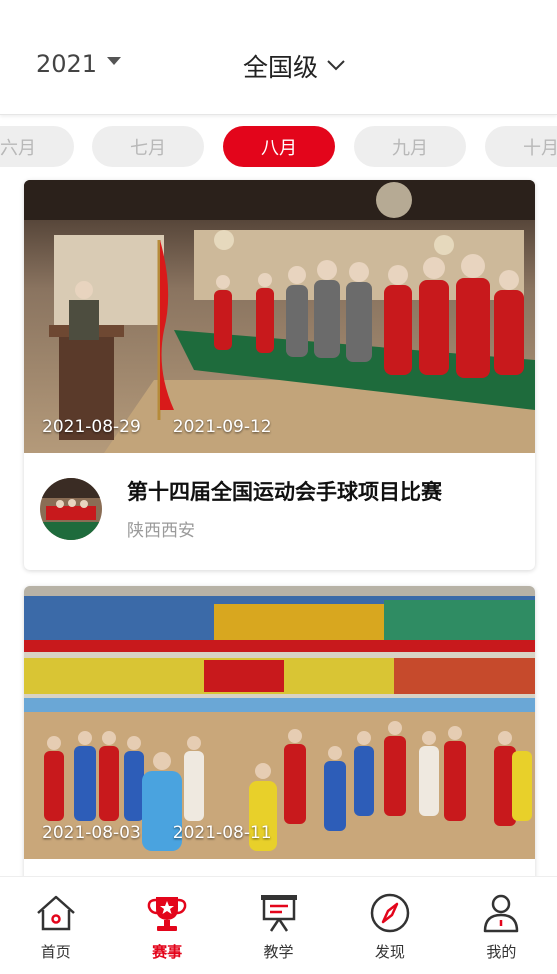 This screenshot has height=974, width=557. I want to click on start-date: 2021-08-03, so click(91, 833).